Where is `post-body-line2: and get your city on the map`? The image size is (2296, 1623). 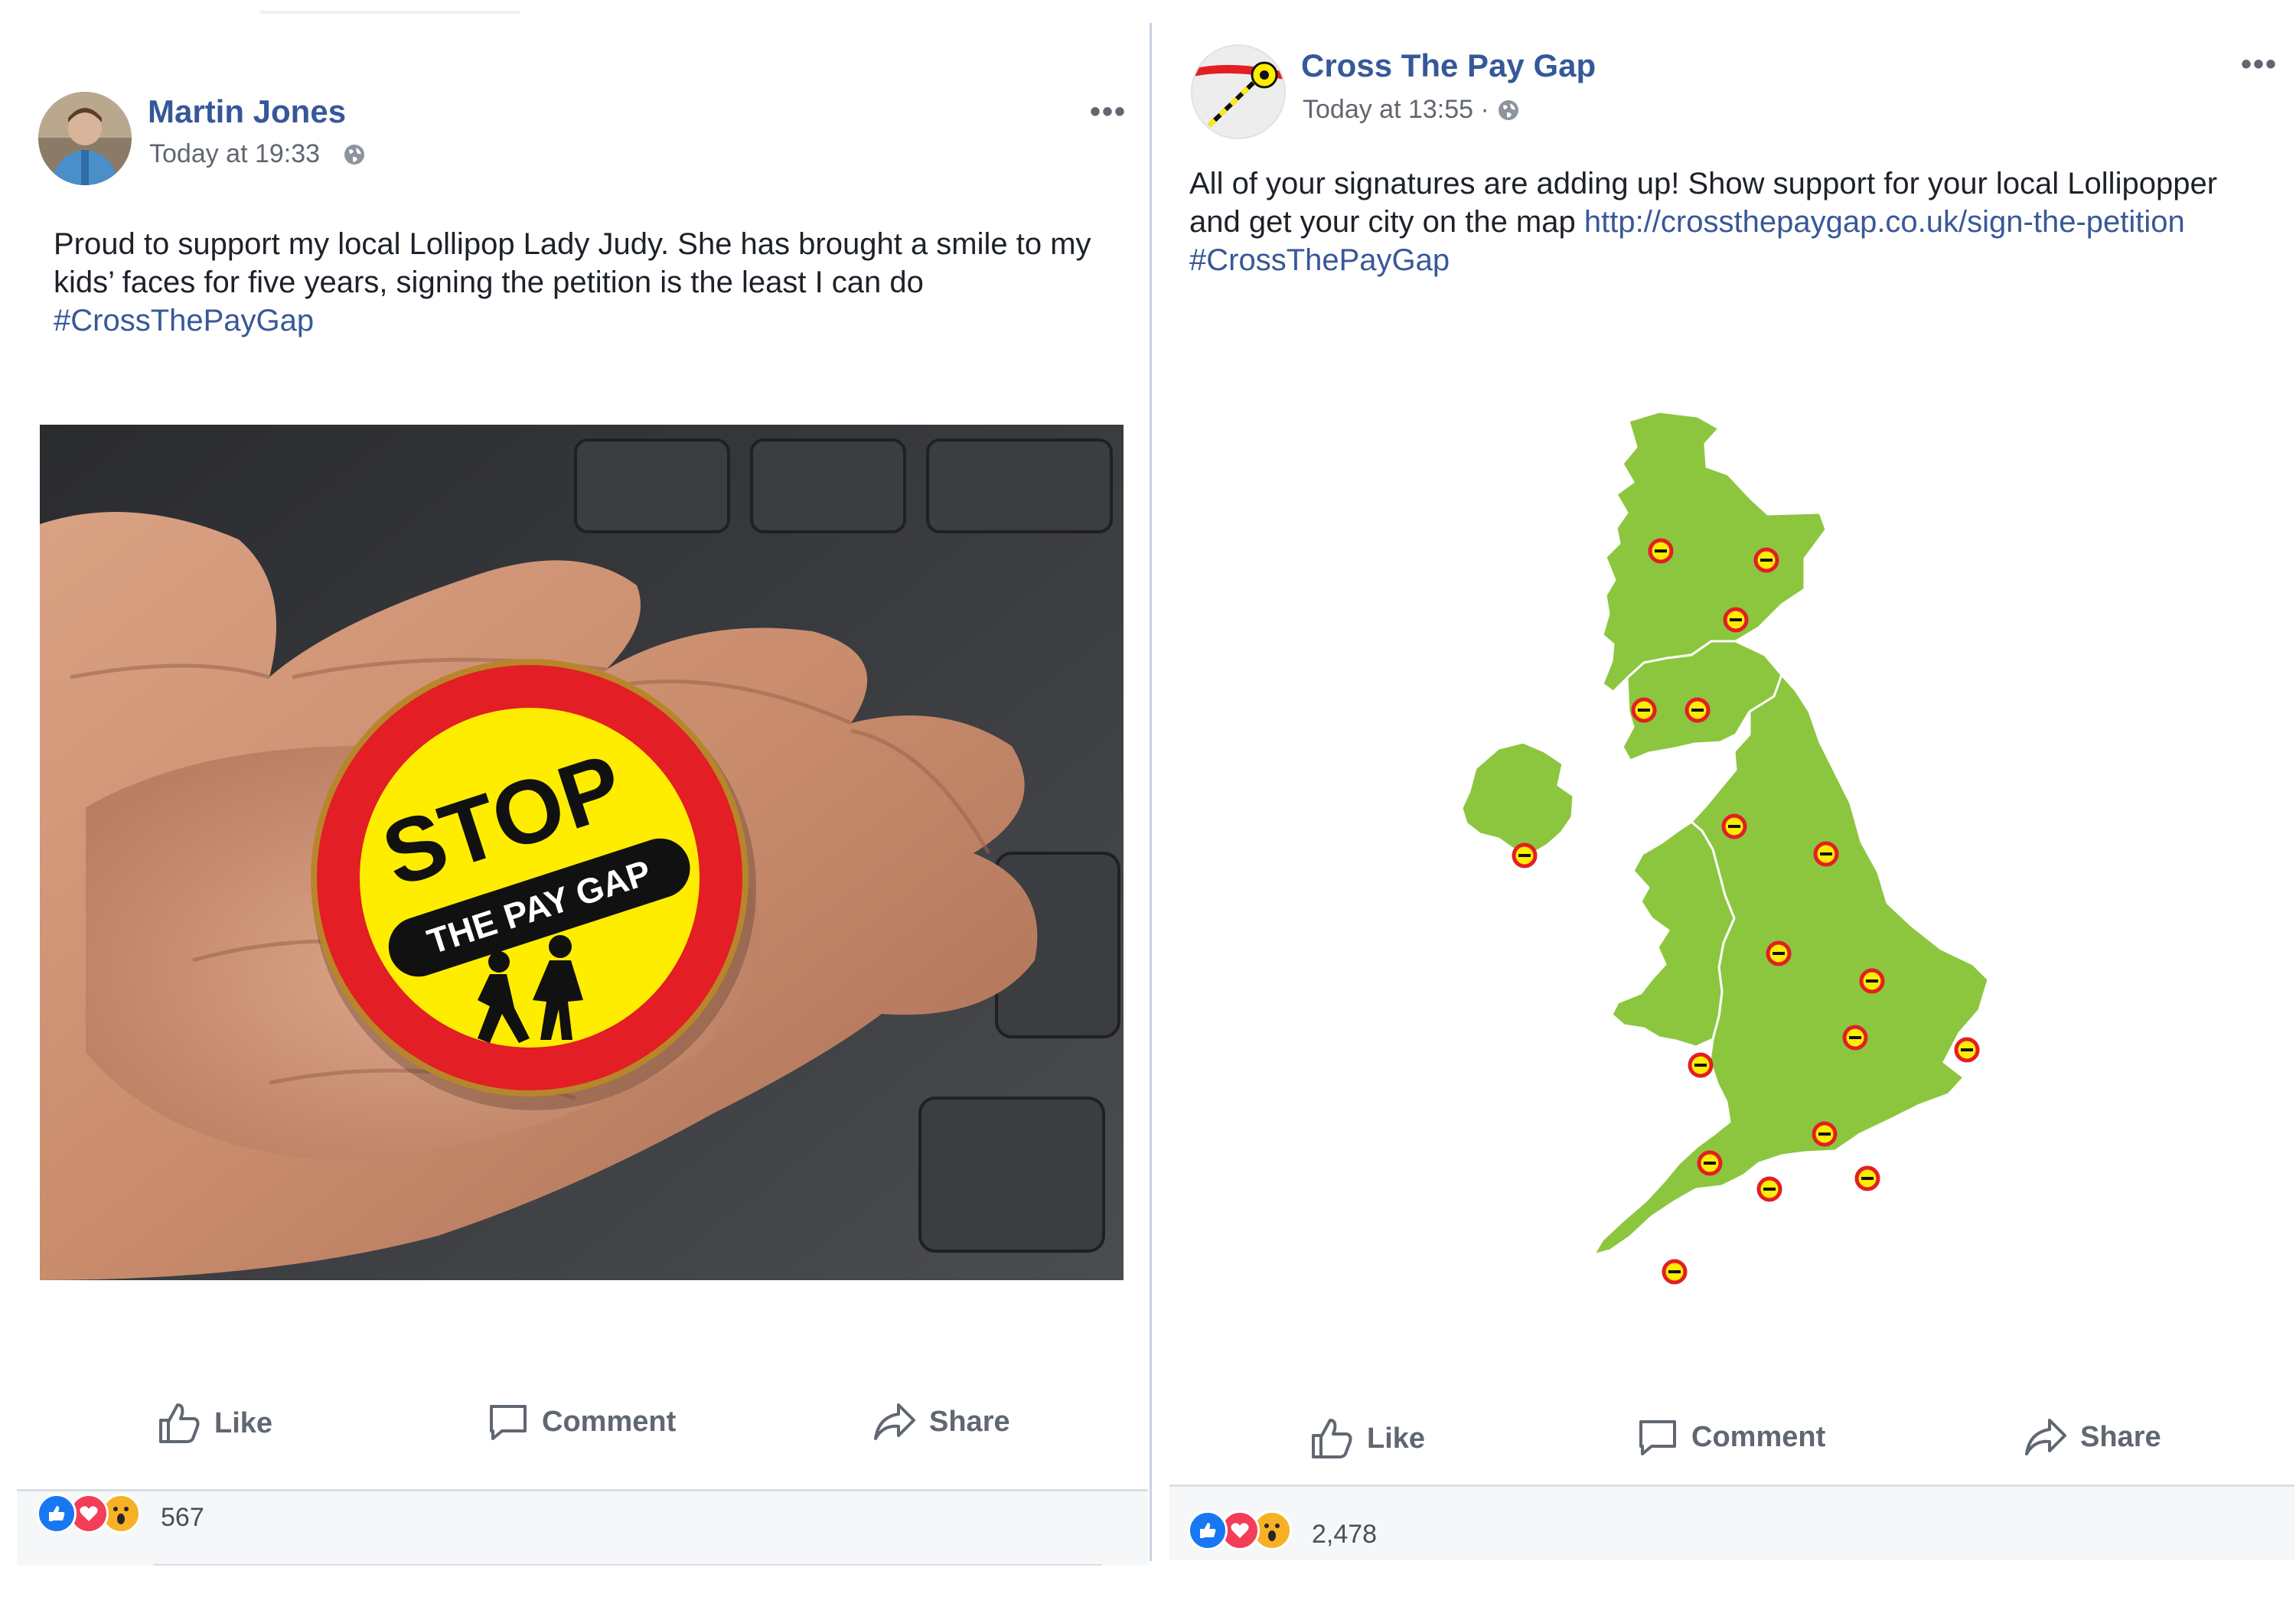
post-body-line2: and get your city on the map is located at coordinates (1386, 222).